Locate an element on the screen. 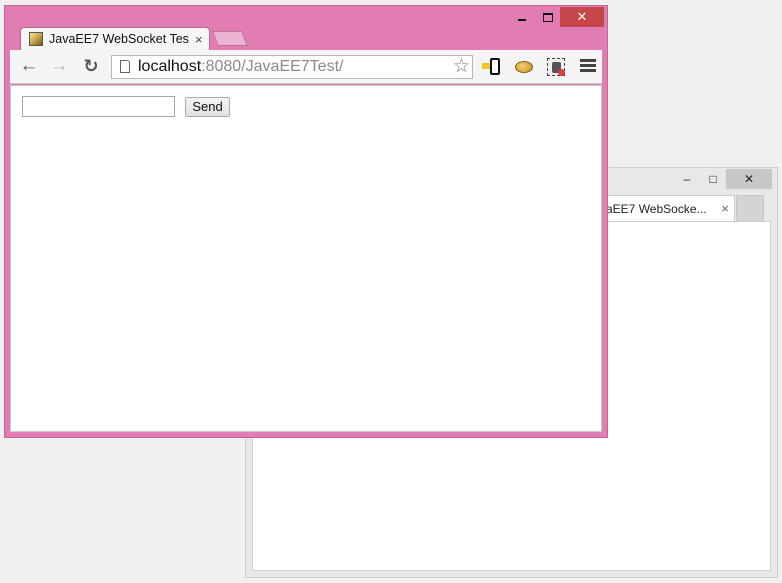  favicon-icon is located at coordinates (36, 39).